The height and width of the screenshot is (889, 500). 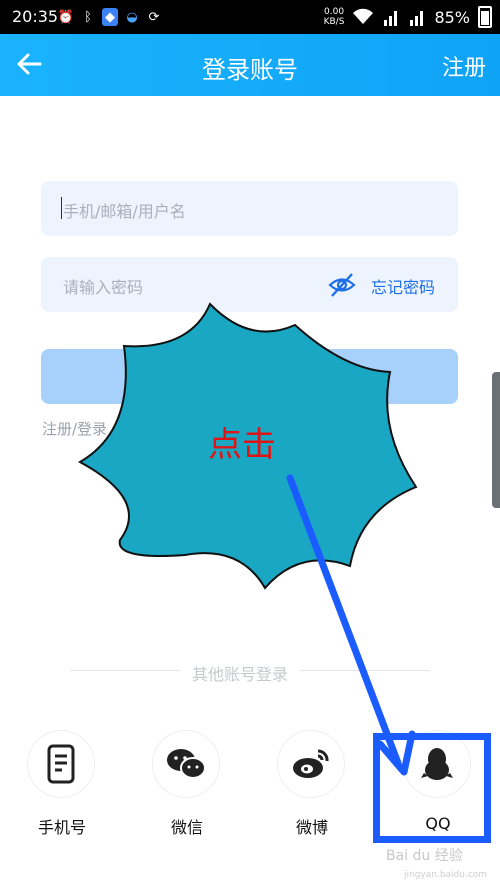 I want to click on shield-icon: ◆, so click(x=110, y=17).